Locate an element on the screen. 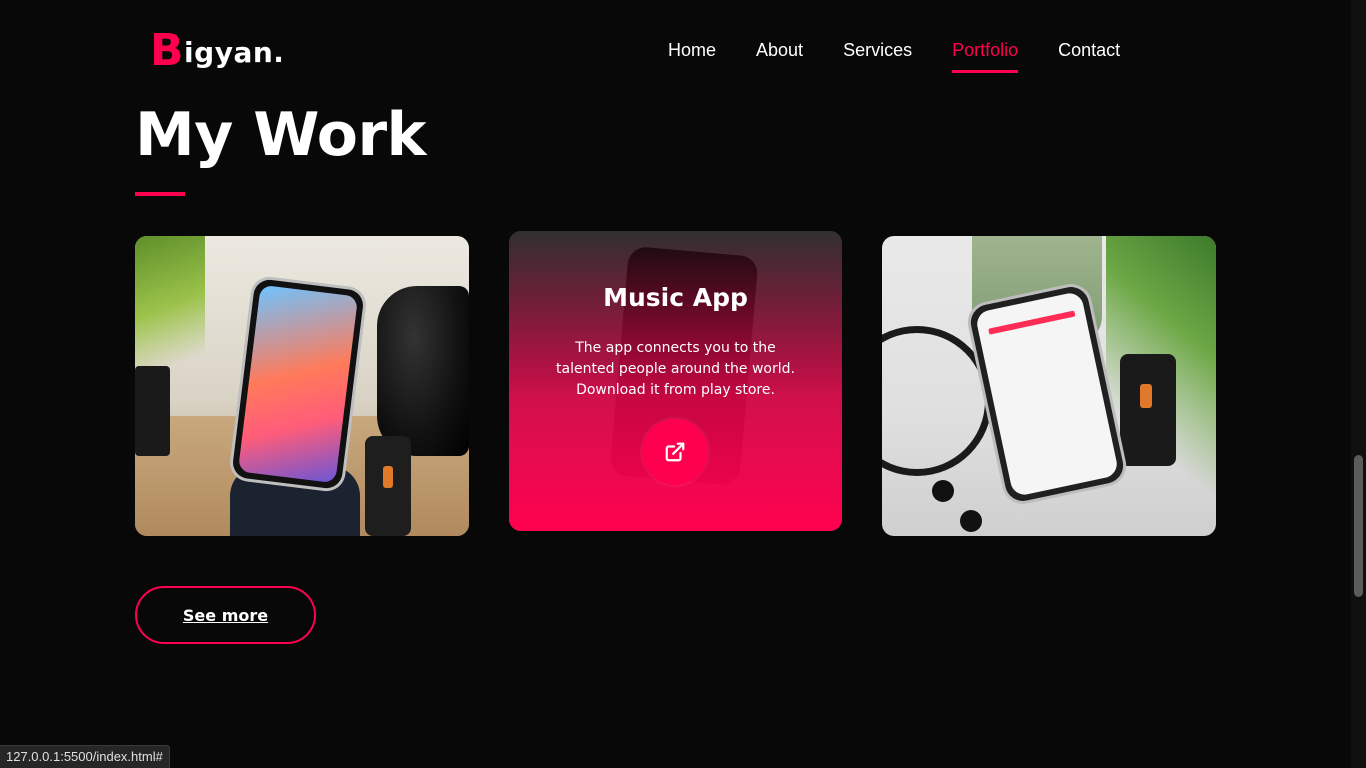  phone is located at coordinates (1047, 394).